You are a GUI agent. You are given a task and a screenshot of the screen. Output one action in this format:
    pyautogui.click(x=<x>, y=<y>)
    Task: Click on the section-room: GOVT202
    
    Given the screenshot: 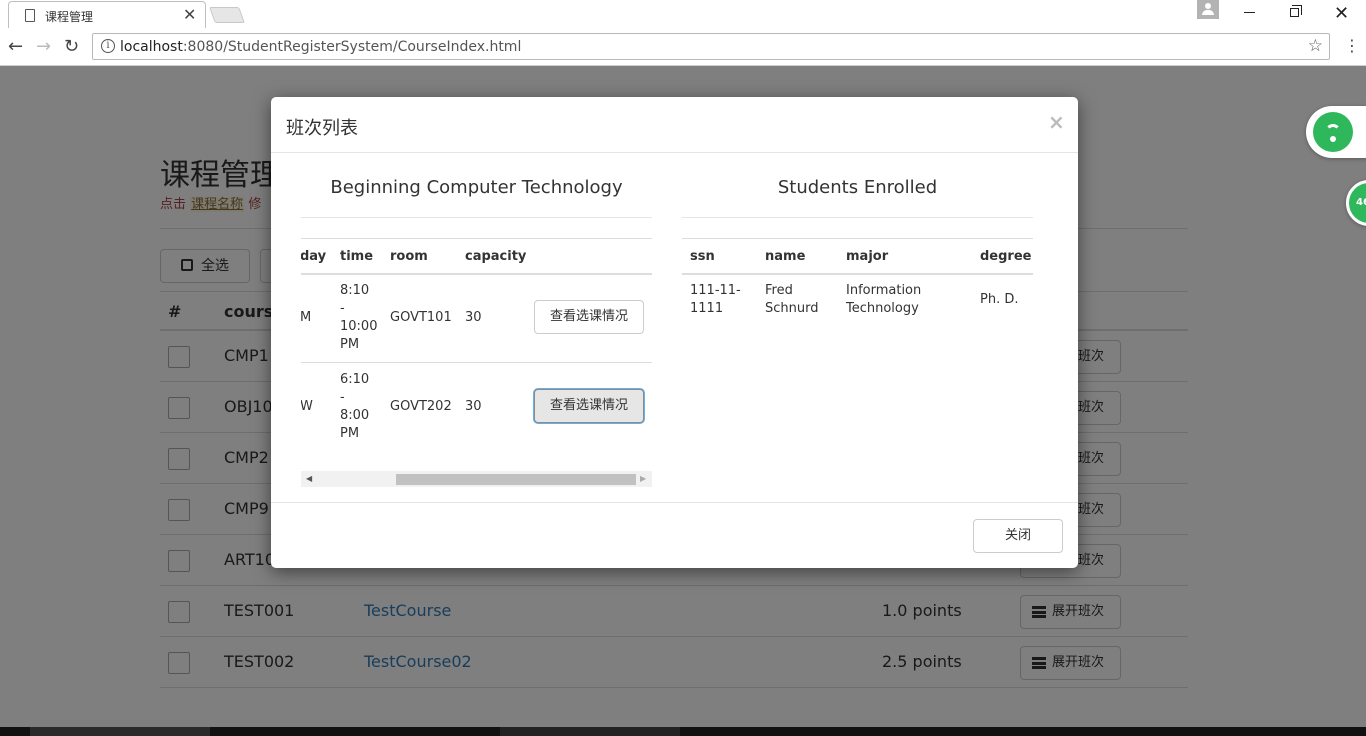 What is the action you would take?
    pyautogui.click(x=421, y=406)
    